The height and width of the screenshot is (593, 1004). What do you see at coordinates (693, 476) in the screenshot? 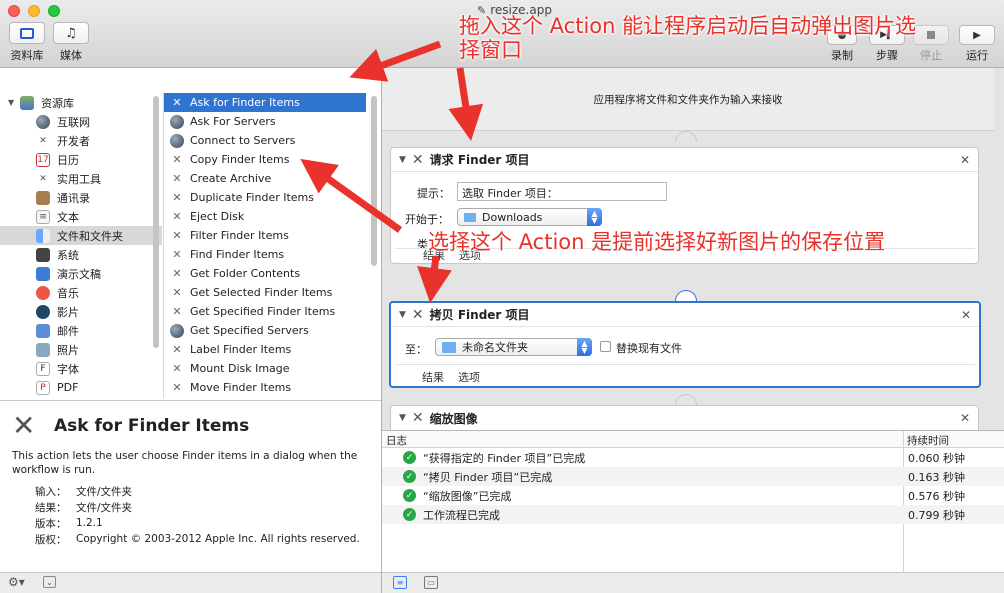
I see `log-row: ✓ “拷贝 Finder 项目”已完成 0.163 秒钟` at bounding box center [693, 476].